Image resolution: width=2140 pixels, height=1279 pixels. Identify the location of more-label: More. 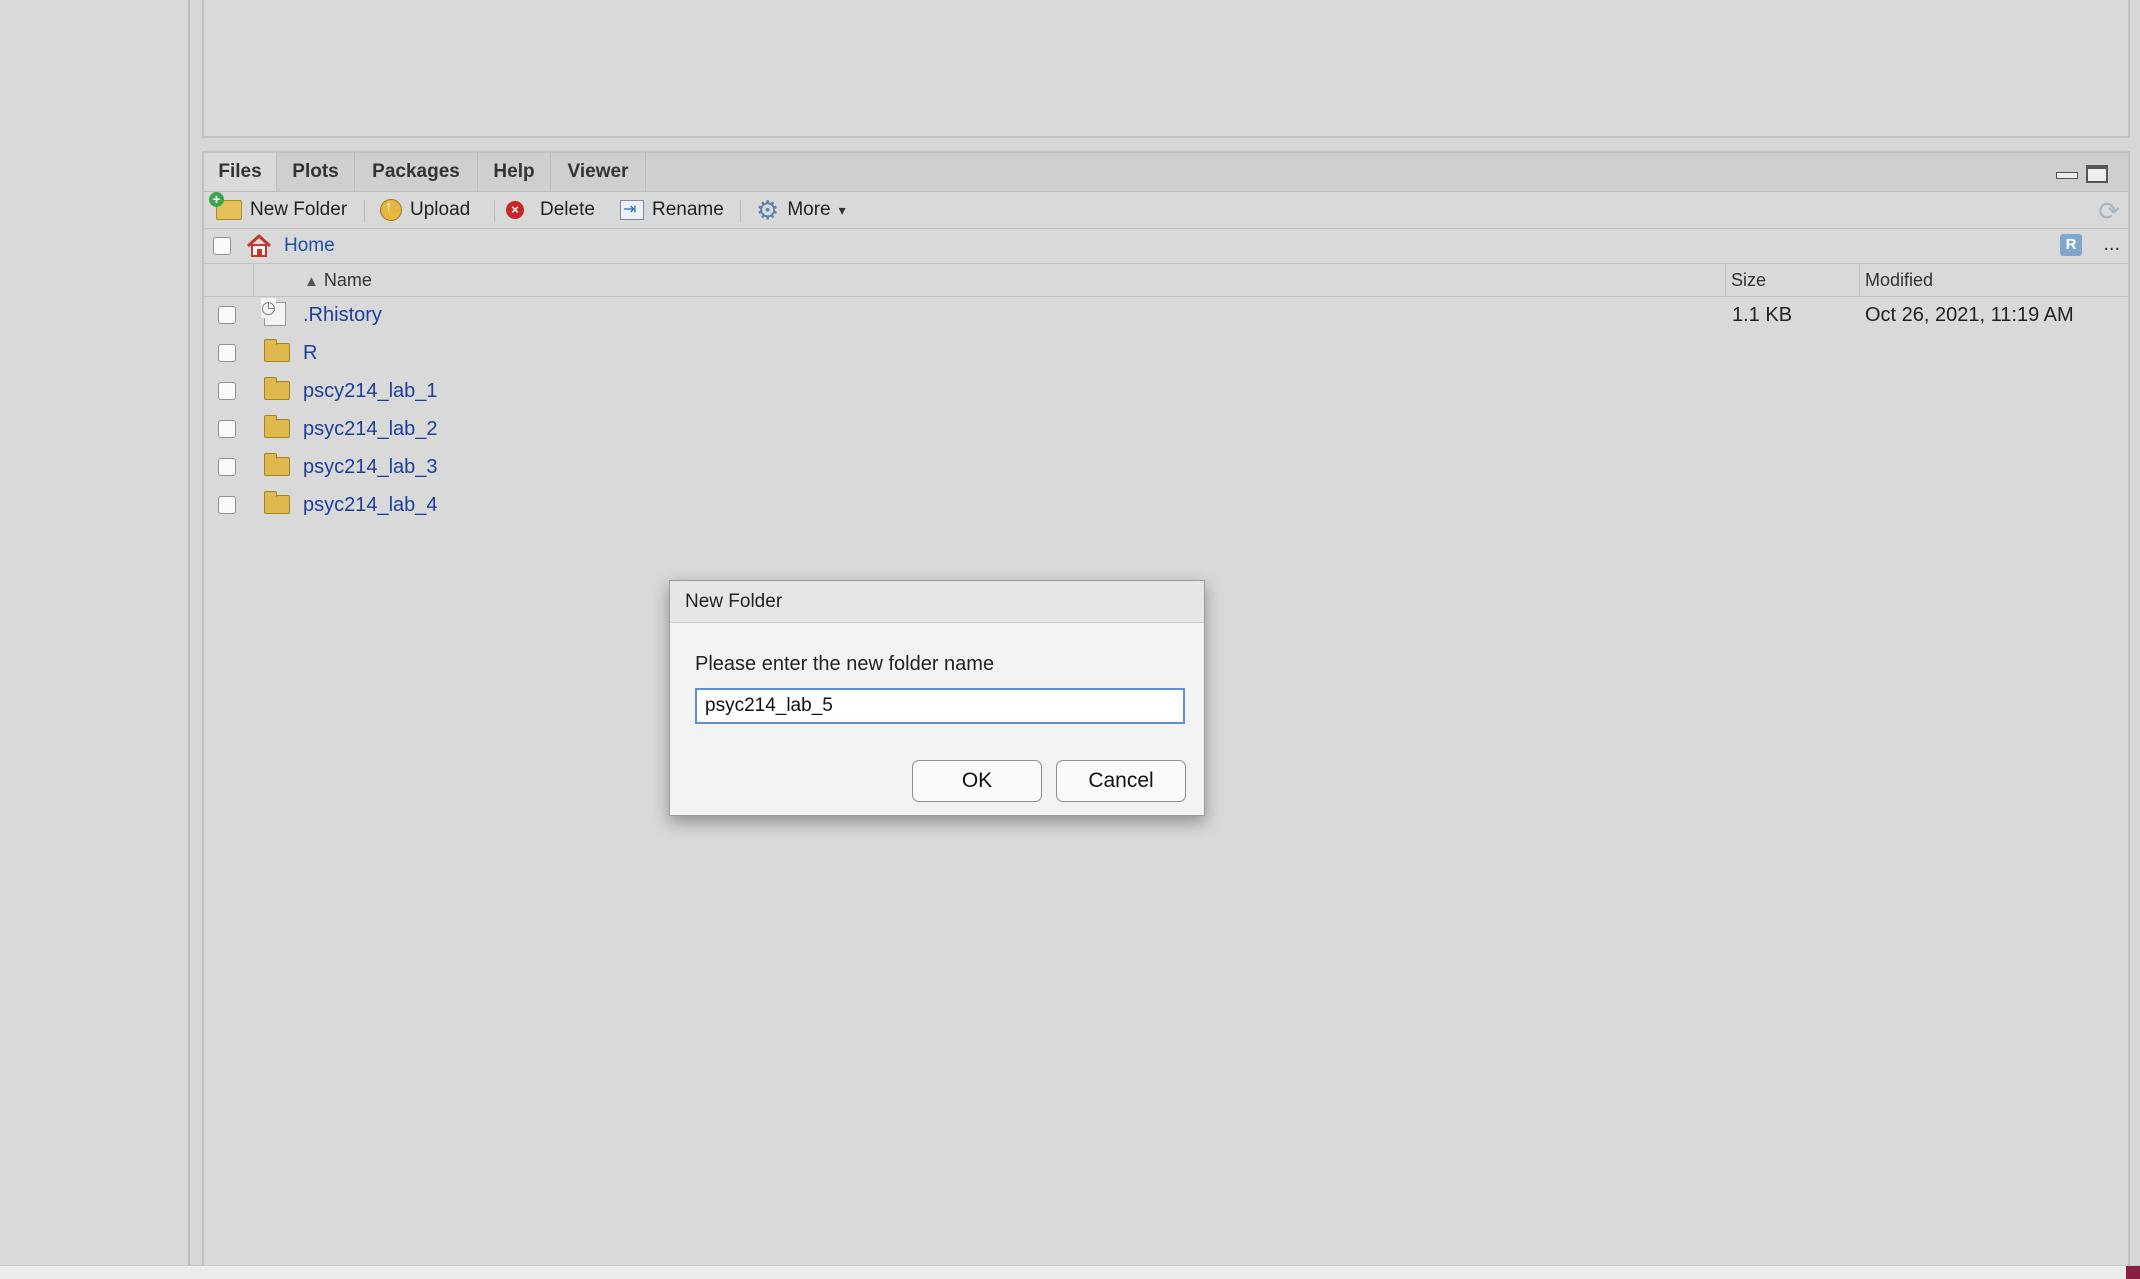
(809, 209).